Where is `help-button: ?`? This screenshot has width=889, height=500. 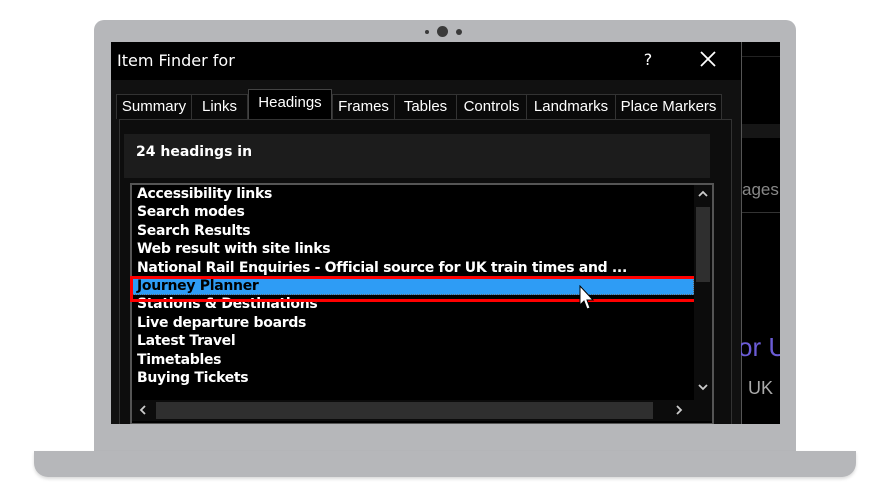 help-button: ? is located at coordinates (648, 59).